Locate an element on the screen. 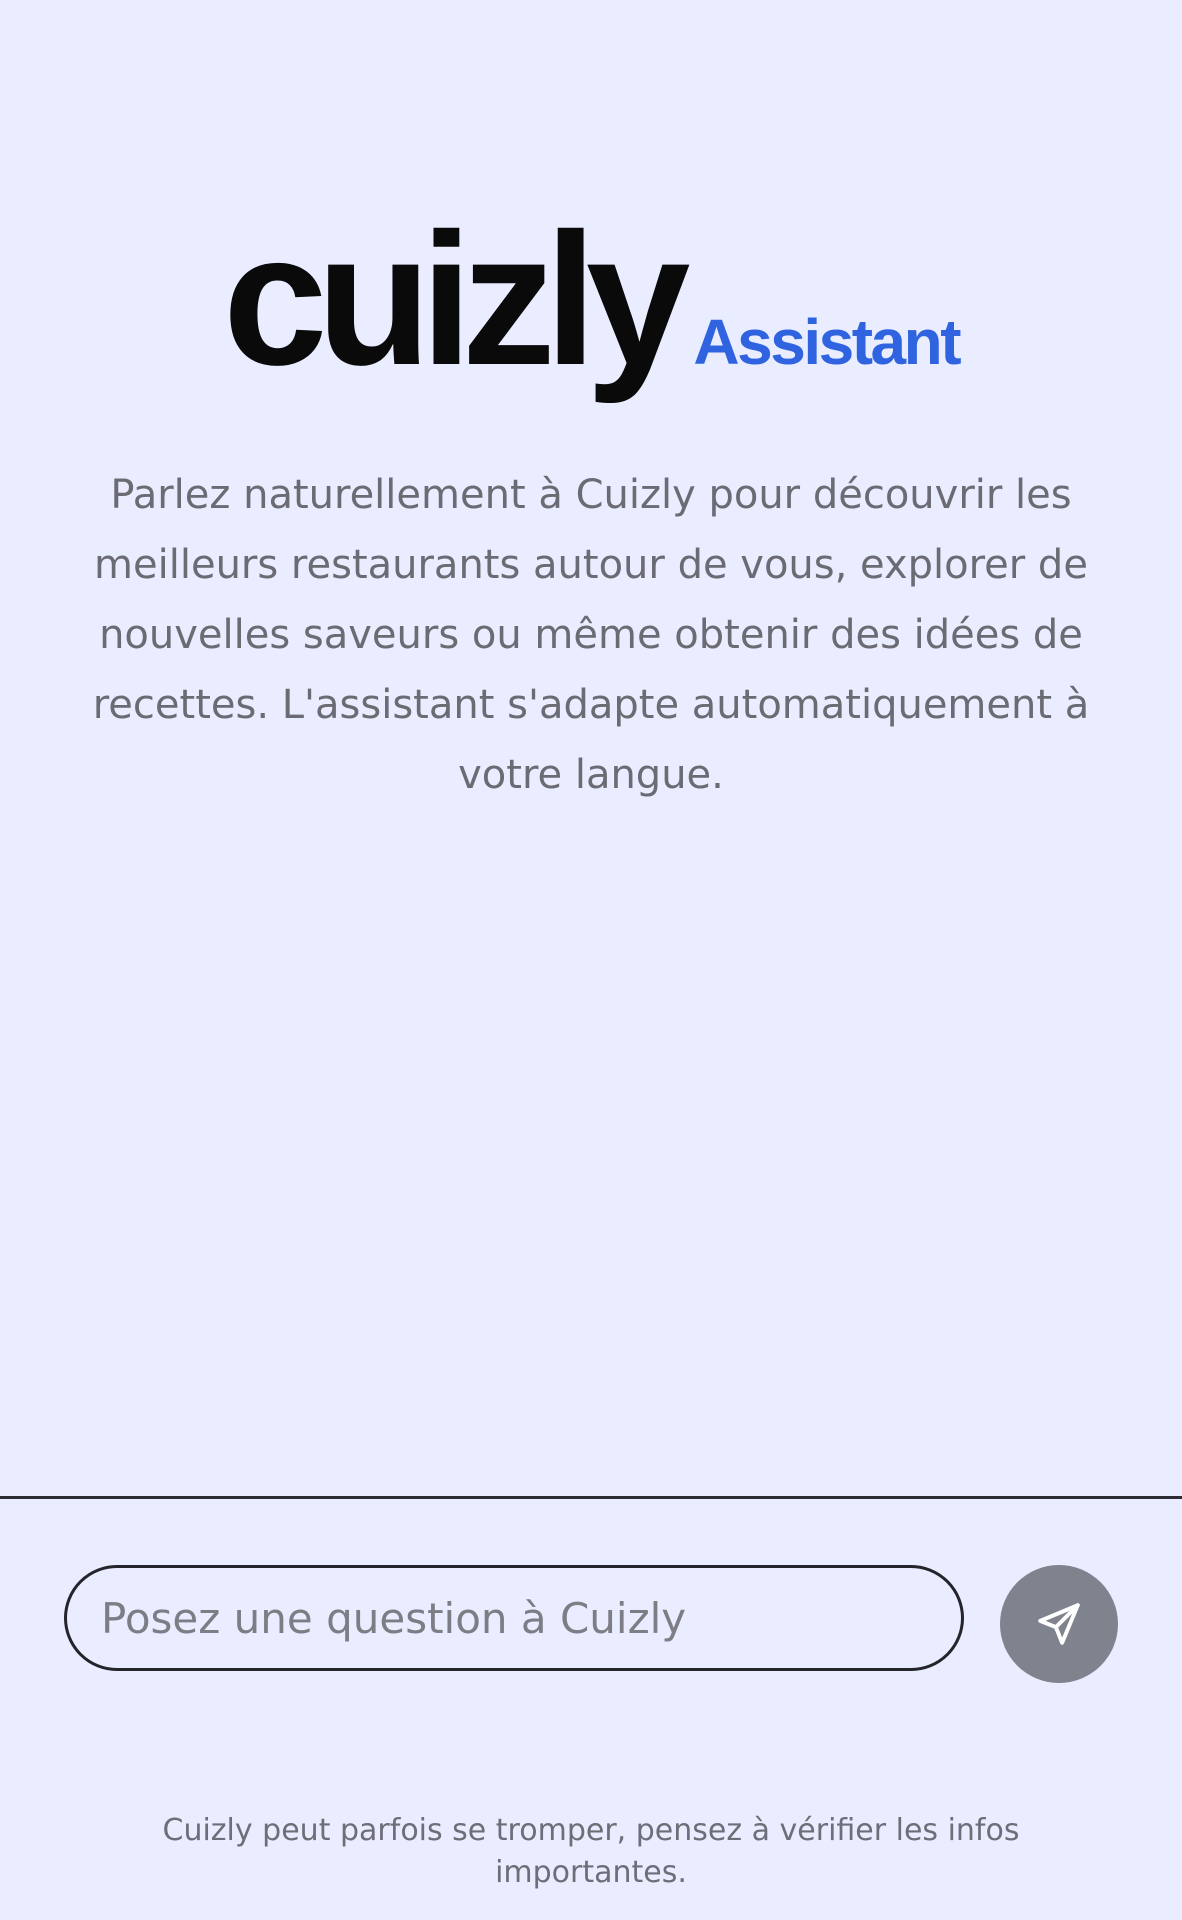 The height and width of the screenshot is (1920, 1182). send-icon is located at coordinates (1059, 1624).